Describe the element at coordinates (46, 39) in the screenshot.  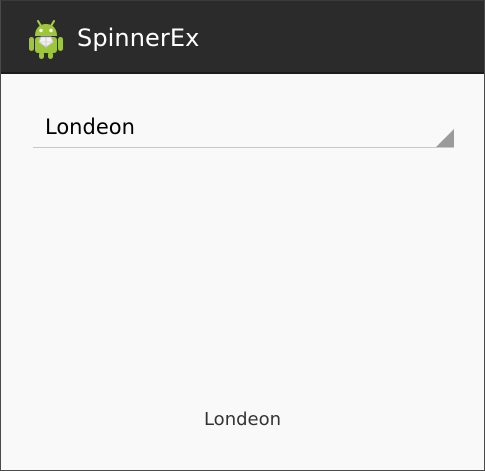
I see `android-robot-icon` at that location.